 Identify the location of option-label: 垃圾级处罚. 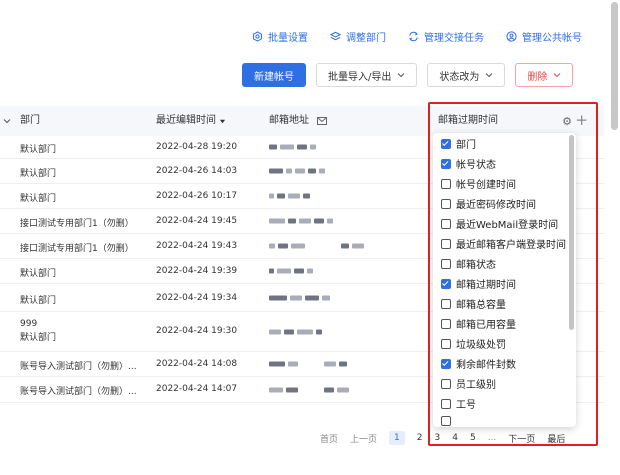
(481, 345).